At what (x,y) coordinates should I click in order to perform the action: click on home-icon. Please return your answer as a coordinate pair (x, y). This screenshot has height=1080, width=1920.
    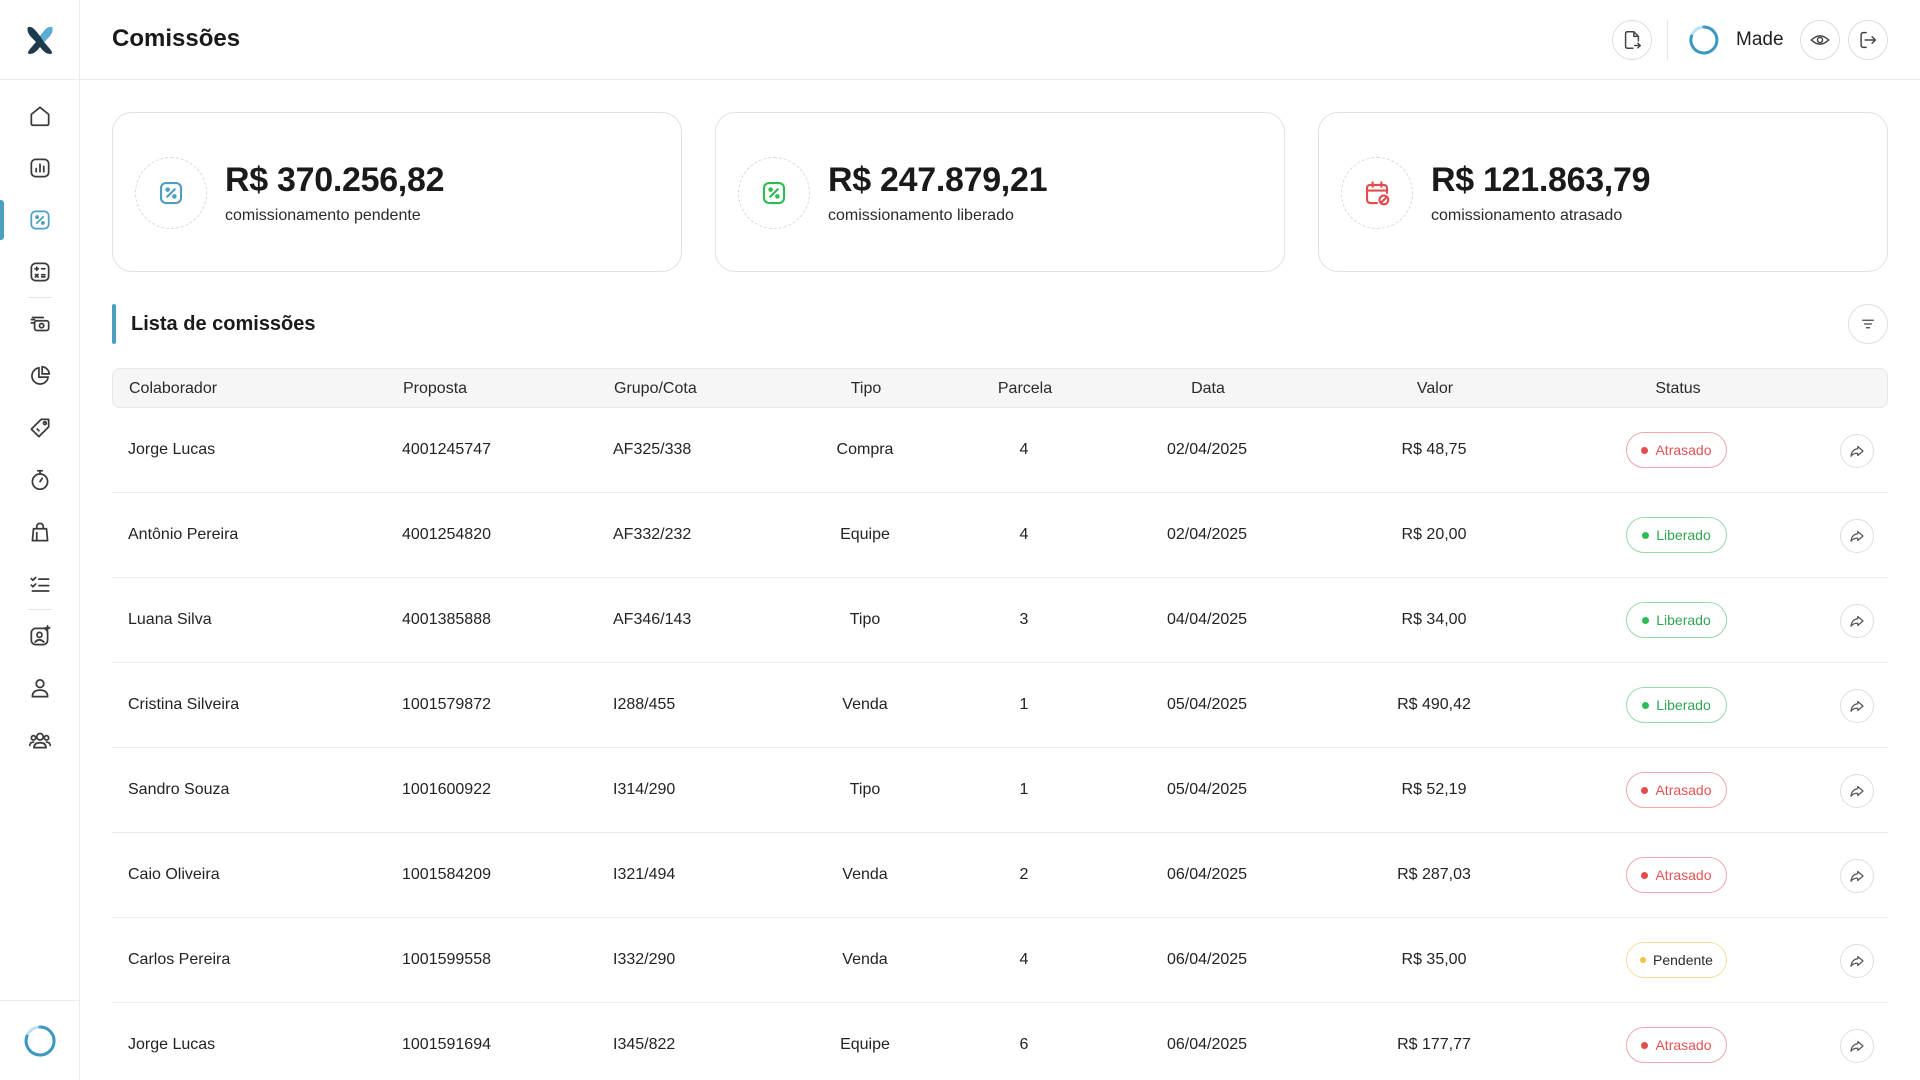
    Looking at the image, I should click on (40, 116).